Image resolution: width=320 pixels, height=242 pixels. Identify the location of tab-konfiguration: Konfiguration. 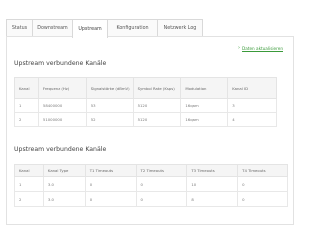
(132, 27).